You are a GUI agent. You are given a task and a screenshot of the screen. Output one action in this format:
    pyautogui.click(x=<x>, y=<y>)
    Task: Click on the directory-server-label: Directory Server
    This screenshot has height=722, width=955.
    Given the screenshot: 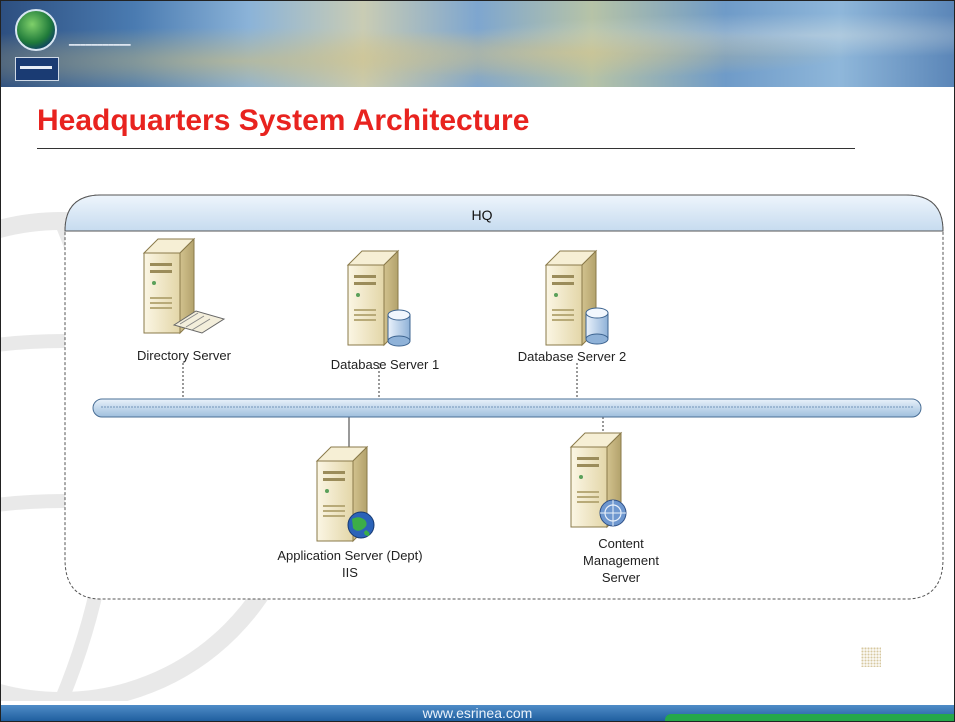 What is the action you would take?
    pyautogui.click(x=184, y=355)
    